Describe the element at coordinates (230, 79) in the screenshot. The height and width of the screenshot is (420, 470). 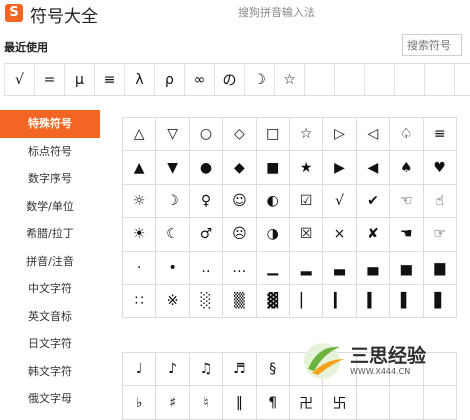
I see `recent-symbol-cell: の` at that location.